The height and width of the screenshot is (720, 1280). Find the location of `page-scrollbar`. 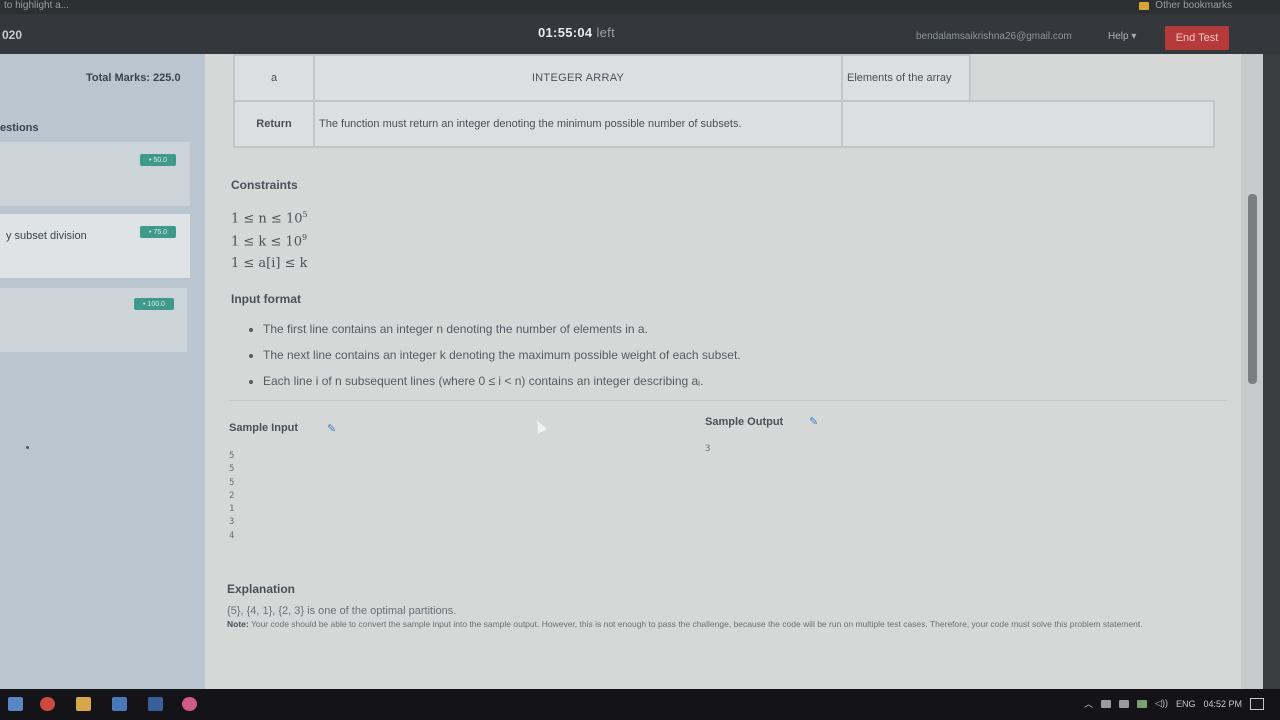

page-scrollbar is located at coordinates (1252, 371).